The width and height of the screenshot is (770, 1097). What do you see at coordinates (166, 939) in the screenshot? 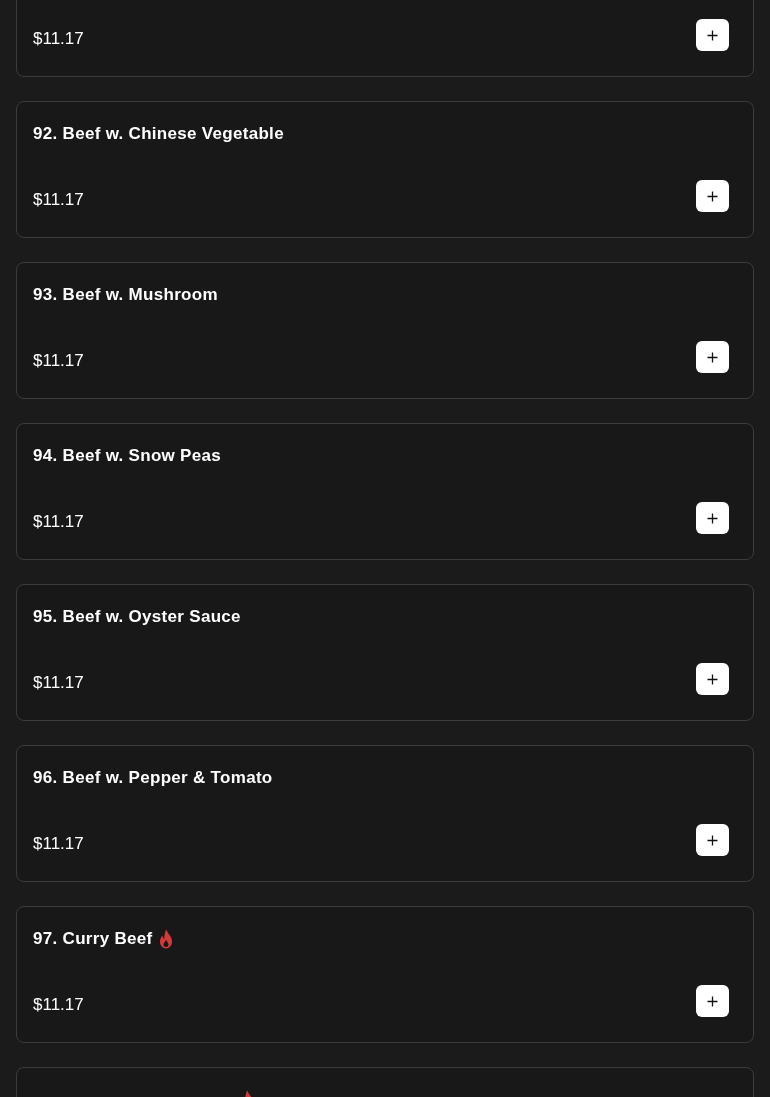
I see `flame-icon` at bounding box center [166, 939].